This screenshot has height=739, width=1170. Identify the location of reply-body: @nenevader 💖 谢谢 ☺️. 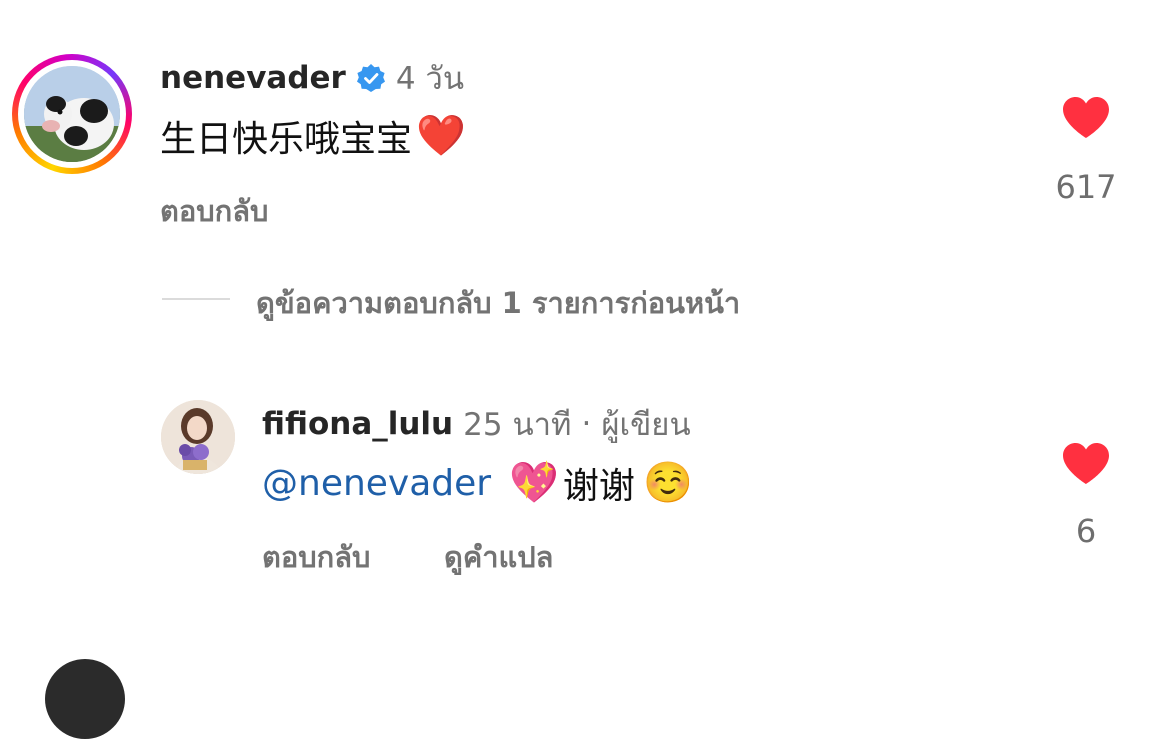
(477, 483).